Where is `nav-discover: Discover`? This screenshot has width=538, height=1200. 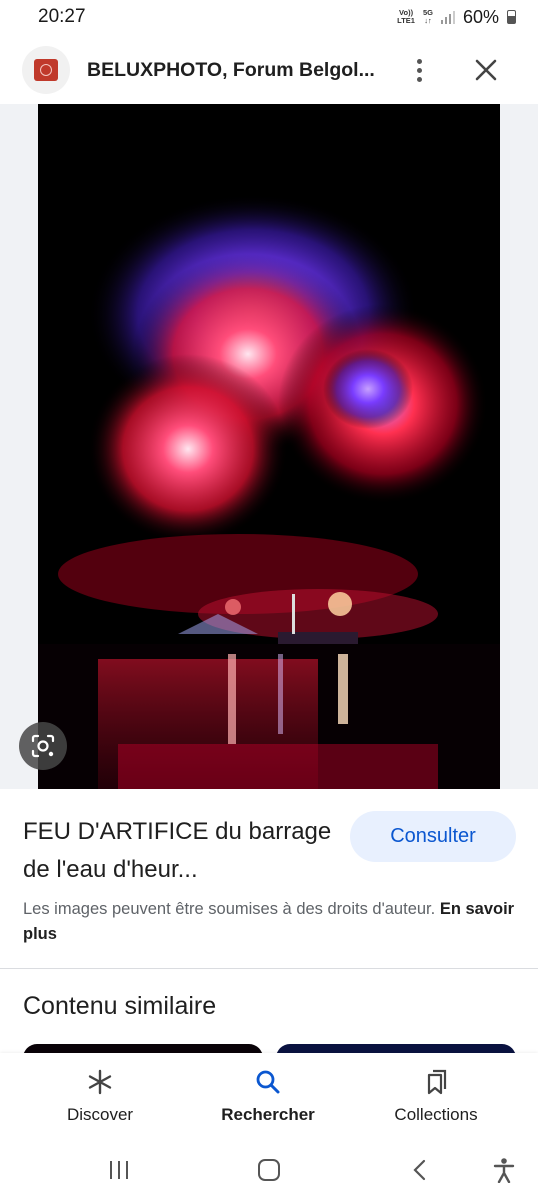 nav-discover: Discover is located at coordinates (100, 1098).